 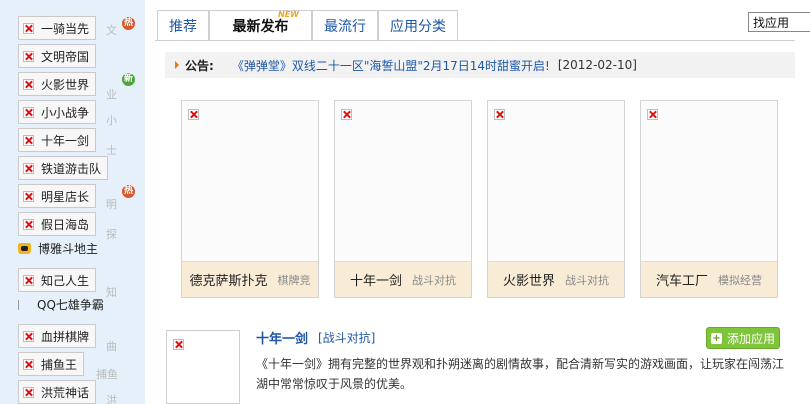 What do you see at coordinates (177, 65) in the screenshot?
I see `arrow-icon` at bounding box center [177, 65].